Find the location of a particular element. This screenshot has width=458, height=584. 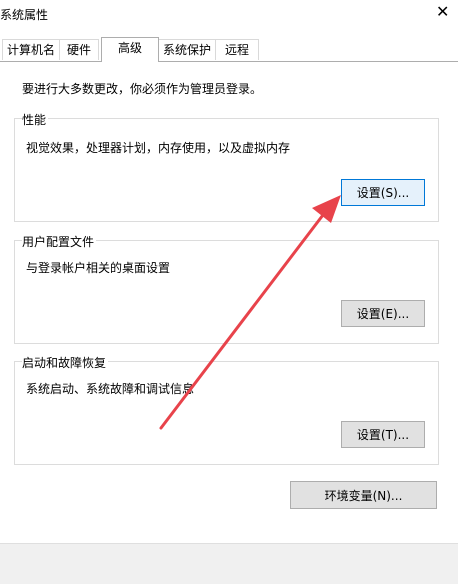

tab-advanced: 高级 is located at coordinates (130, 49).